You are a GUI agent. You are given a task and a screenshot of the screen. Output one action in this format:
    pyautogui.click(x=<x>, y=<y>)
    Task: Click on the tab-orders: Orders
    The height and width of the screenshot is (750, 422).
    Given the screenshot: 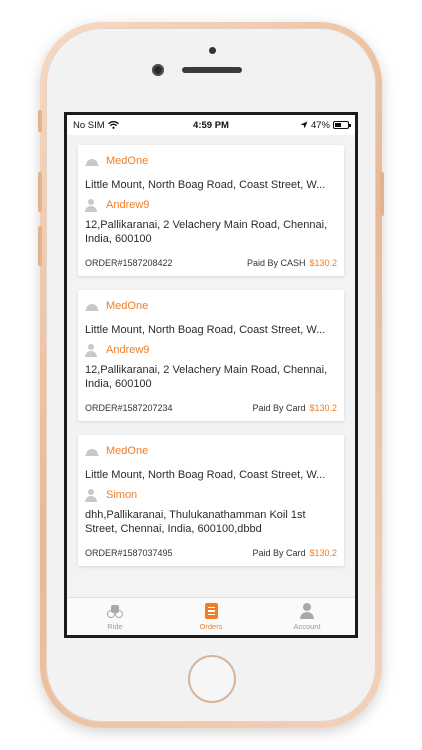 What is the action you would take?
    pyautogui.click(x=211, y=616)
    